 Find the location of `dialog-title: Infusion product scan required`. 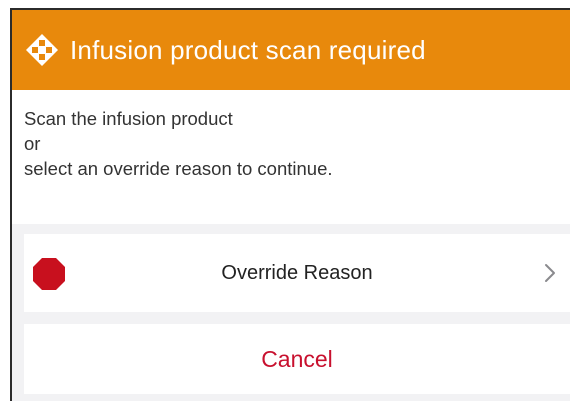

dialog-title: Infusion product scan required is located at coordinates (248, 49).